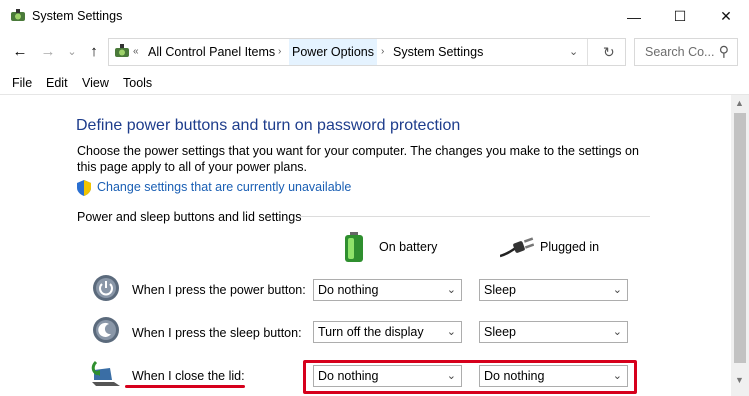 This screenshot has width=749, height=396. What do you see at coordinates (553, 332) in the screenshot?
I see `sleep-button-plugged-select: Sleep ⌄` at bounding box center [553, 332].